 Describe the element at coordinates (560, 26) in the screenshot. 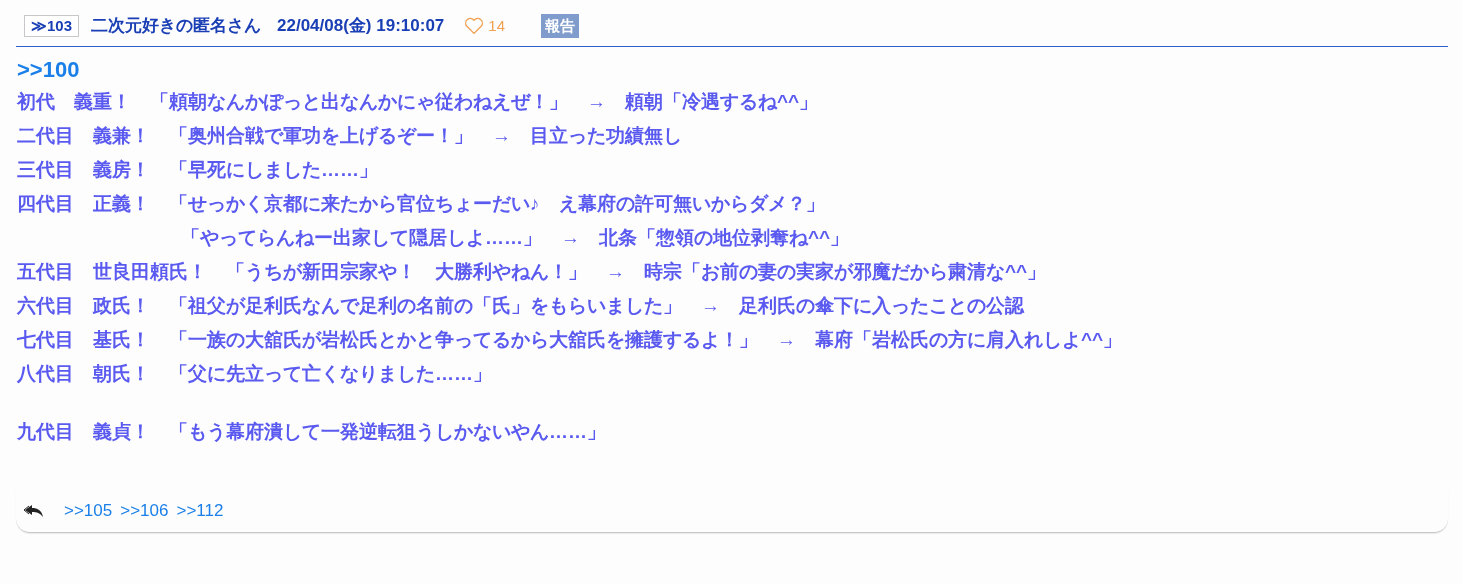

I see `report-button: 報告` at that location.